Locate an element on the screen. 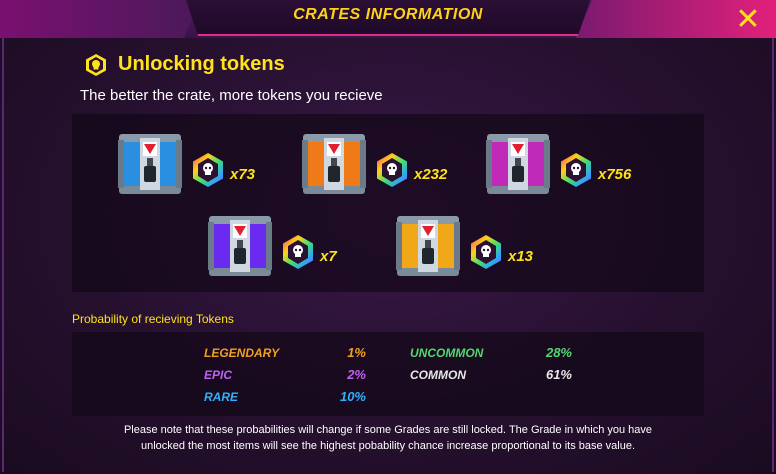 The height and width of the screenshot is (474, 776). crate-rare is located at coordinates (150, 164).